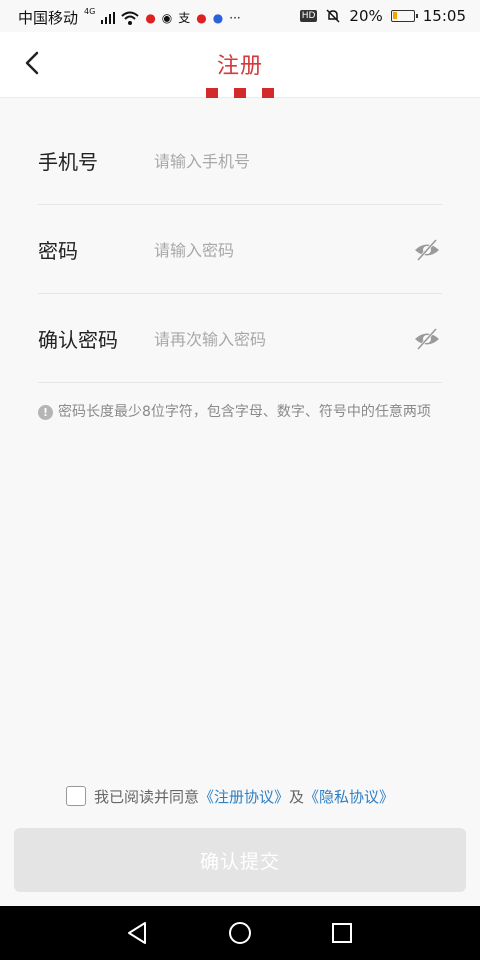 Image resolution: width=480 pixels, height=960 pixels. Describe the element at coordinates (184, 17) in the screenshot. I see `alipay-icon: 支` at that location.